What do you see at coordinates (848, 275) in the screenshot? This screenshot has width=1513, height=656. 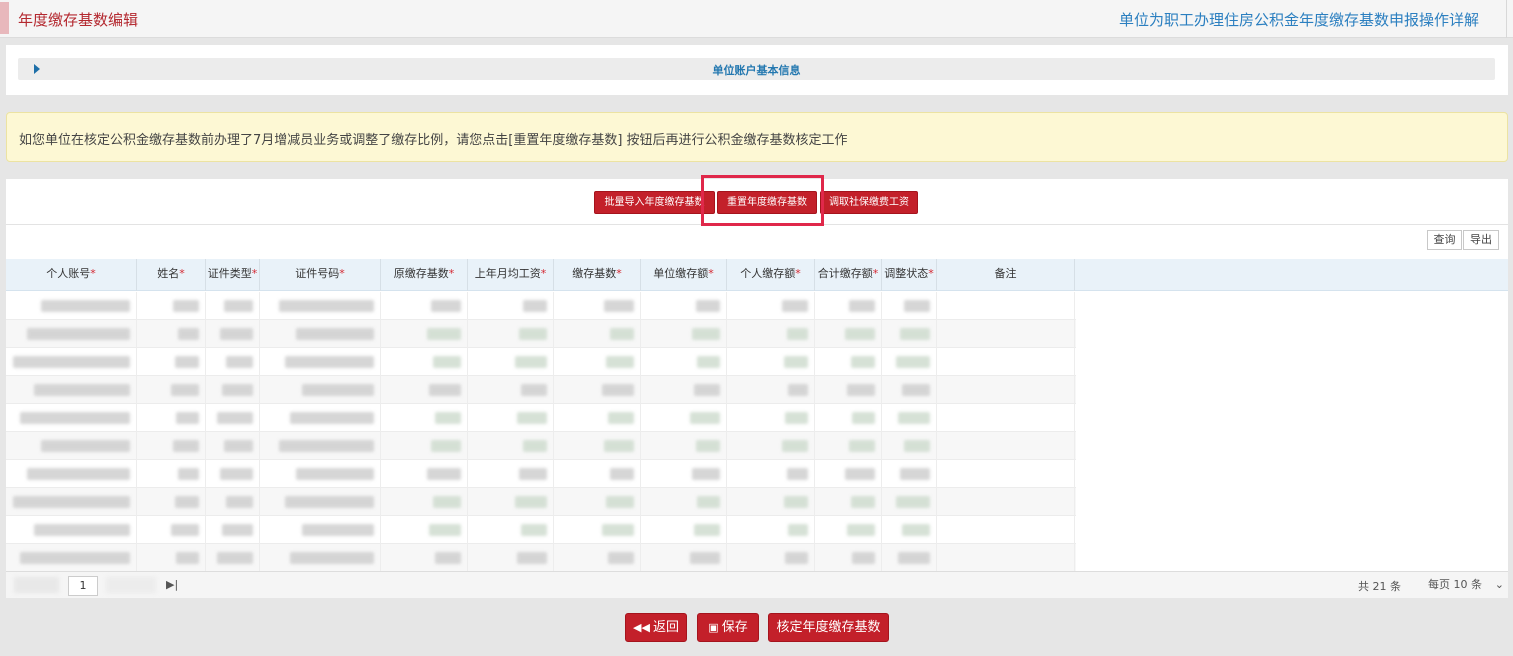 I see `column-header: 合计缴存额*` at bounding box center [848, 275].